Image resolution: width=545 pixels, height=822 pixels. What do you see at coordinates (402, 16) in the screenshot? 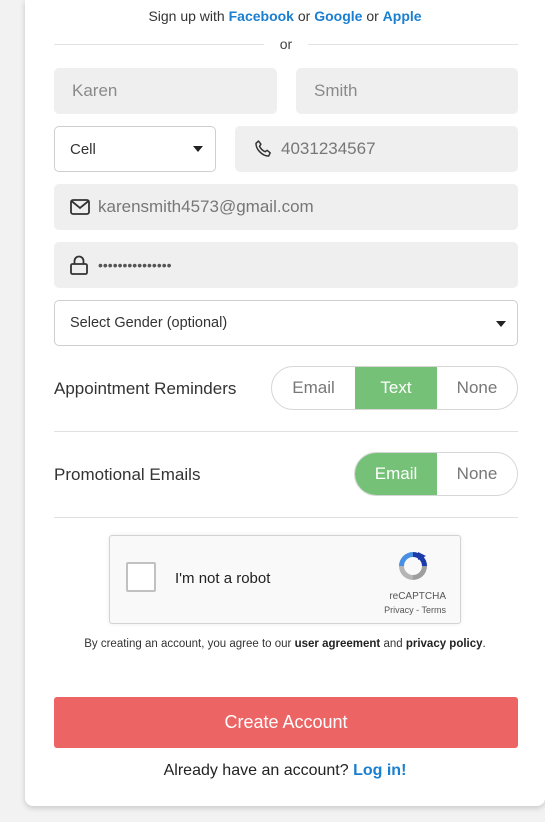
I see `apple-link: Apple` at bounding box center [402, 16].